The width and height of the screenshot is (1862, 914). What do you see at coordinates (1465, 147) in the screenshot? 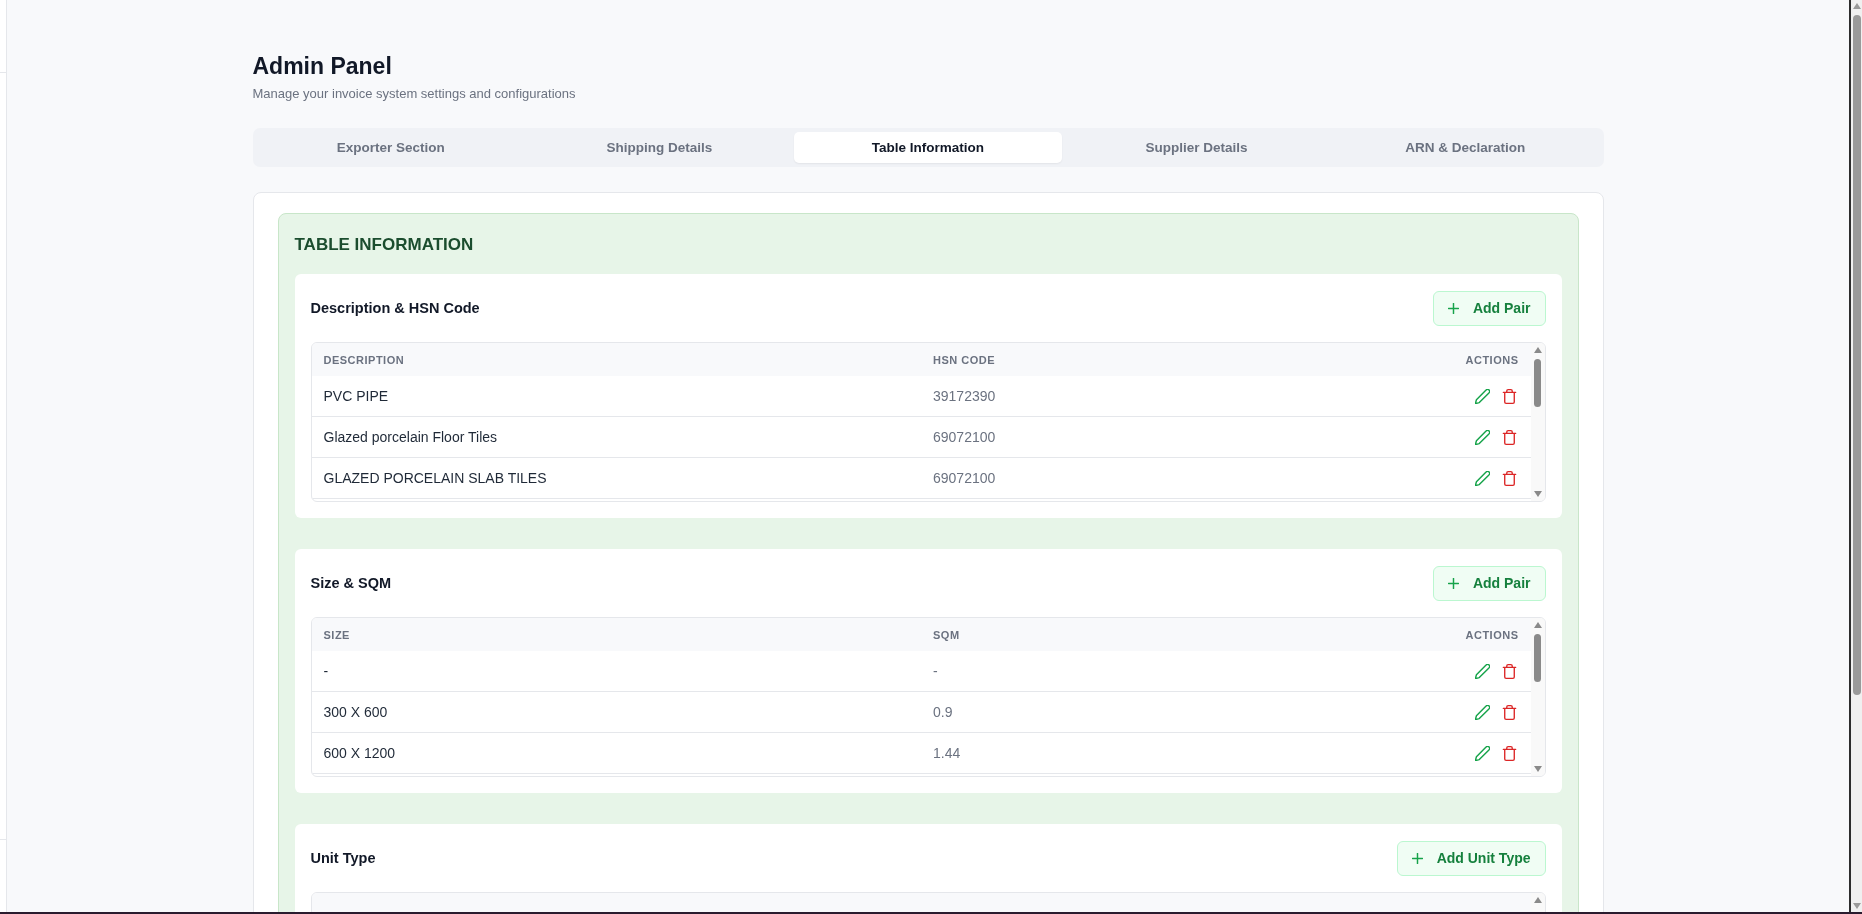
I see `tab: ARN & Declaration` at bounding box center [1465, 147].